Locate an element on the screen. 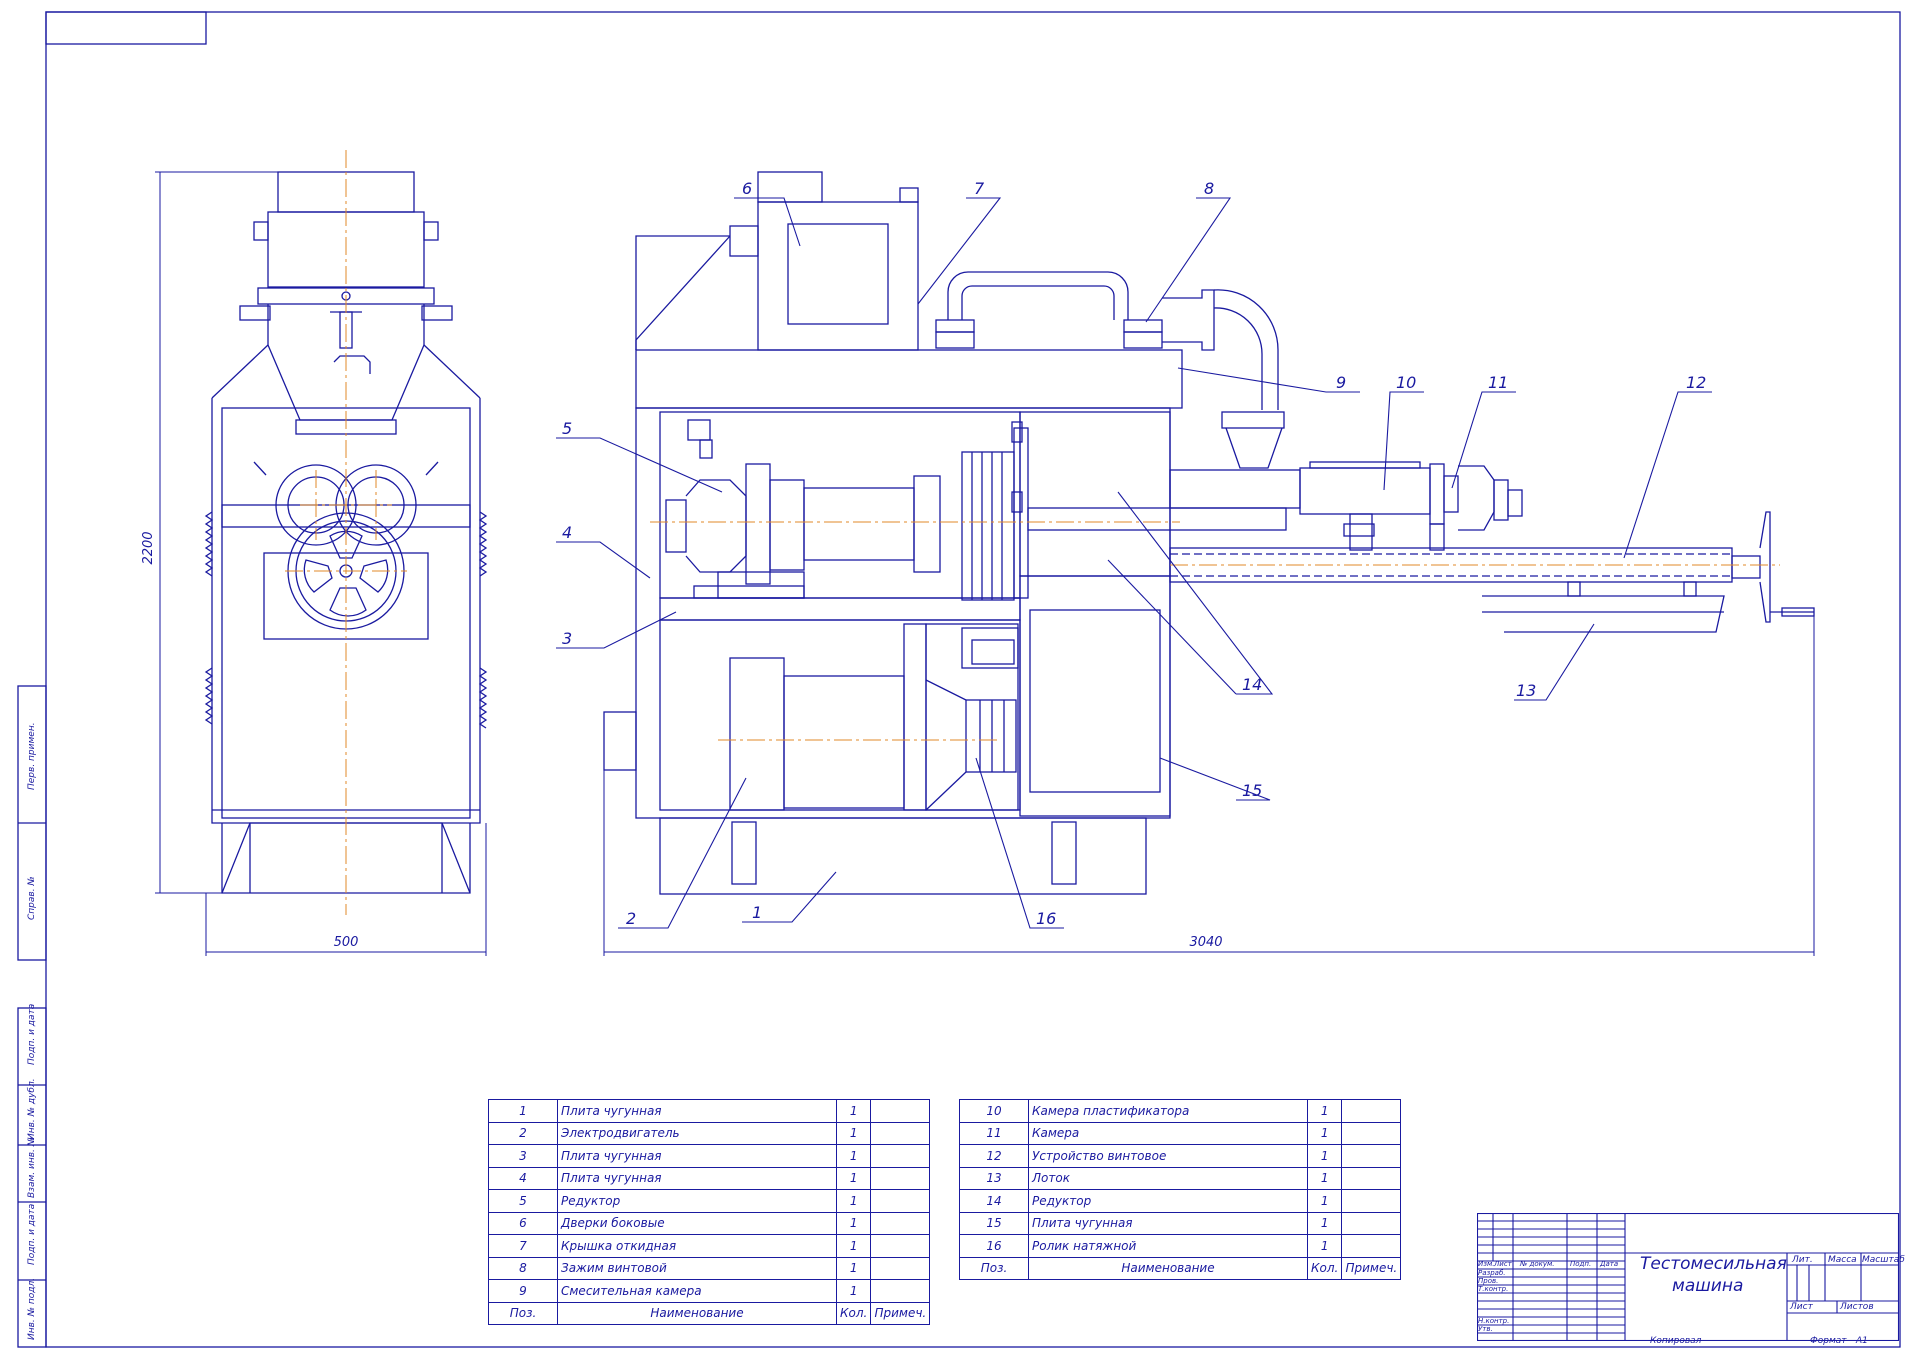  spec-cell-pos: 2 is located at coordinates (523, 1133).